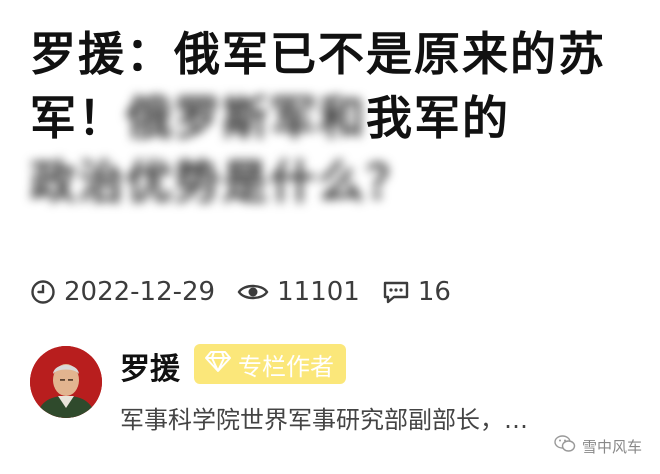 Image resolution: width=660 pixels, height=474 pixels. I want to click on title-blurred-text-line3: 政治优势是什么？, so click(222, 182).